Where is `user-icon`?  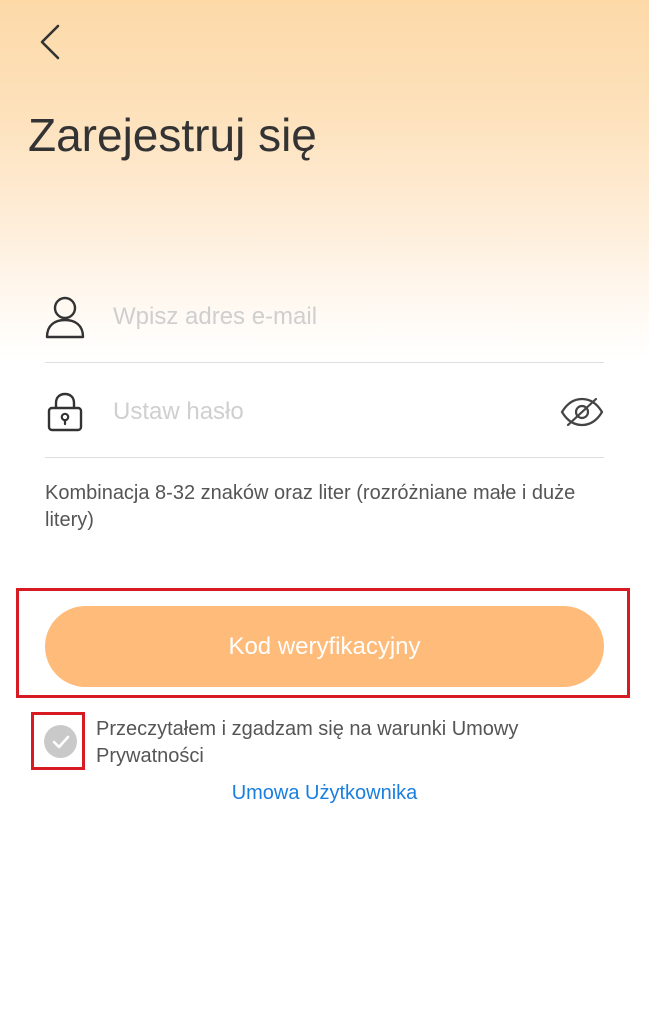
user-icon is located at coordinates (65, 317).